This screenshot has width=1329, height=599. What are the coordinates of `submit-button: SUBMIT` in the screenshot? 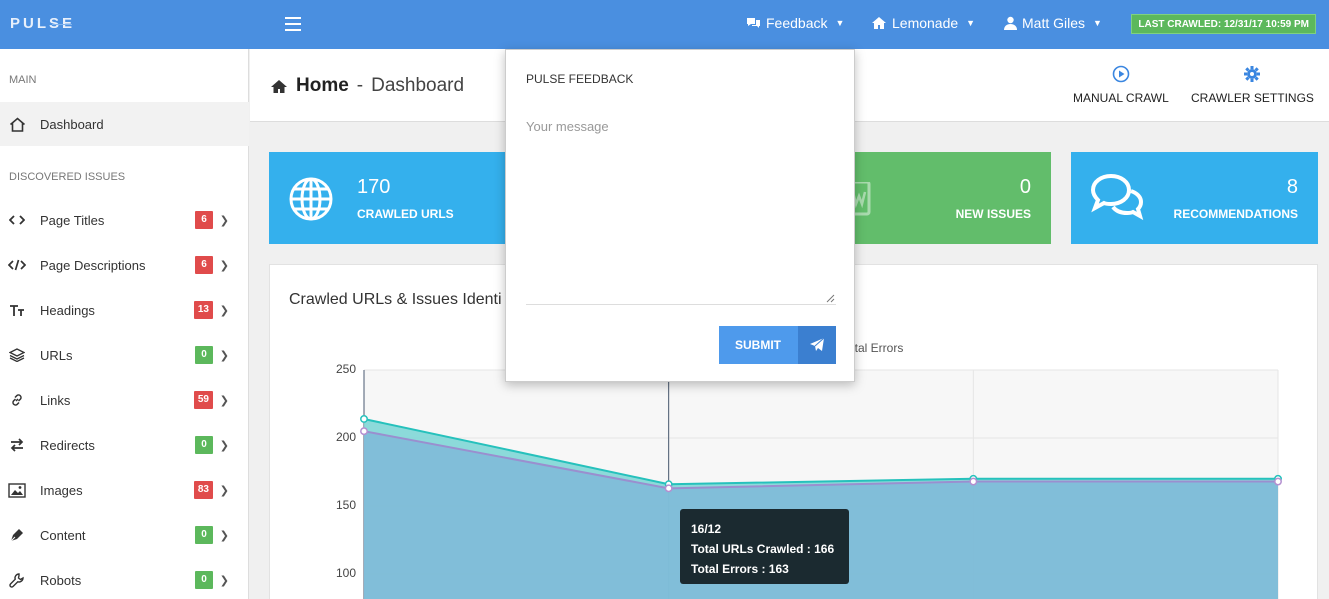 It's located at (777, 345).